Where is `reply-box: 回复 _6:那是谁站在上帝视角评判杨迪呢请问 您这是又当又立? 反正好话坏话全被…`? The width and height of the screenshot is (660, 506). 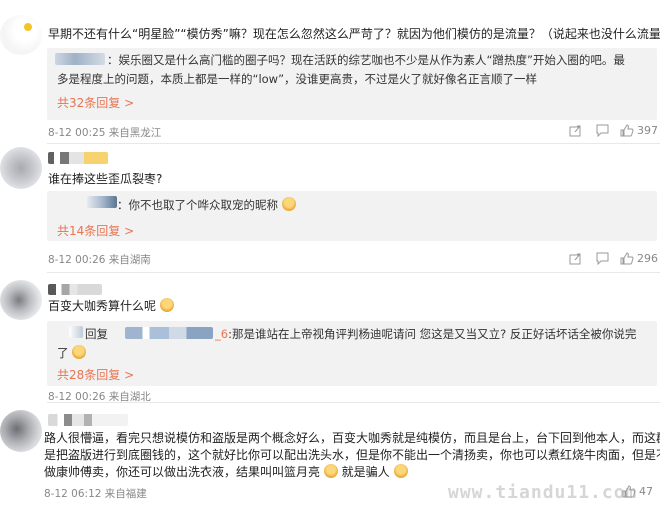
reply-box: 回复 _6:那是谁站在上帝视角评判杨迪呢请问 您这是又当又立? 反正好话坏话全被… is located at coordinates (352, 353).